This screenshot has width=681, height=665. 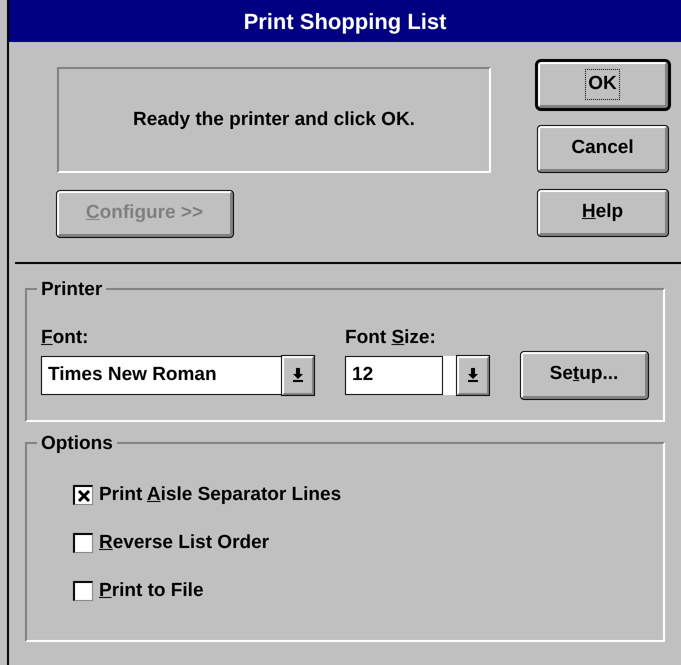 What do you see at coordinates (345, 21) in the screenshot?
I see `window-title: Print Shopping List` at bounding box center [345, 21].